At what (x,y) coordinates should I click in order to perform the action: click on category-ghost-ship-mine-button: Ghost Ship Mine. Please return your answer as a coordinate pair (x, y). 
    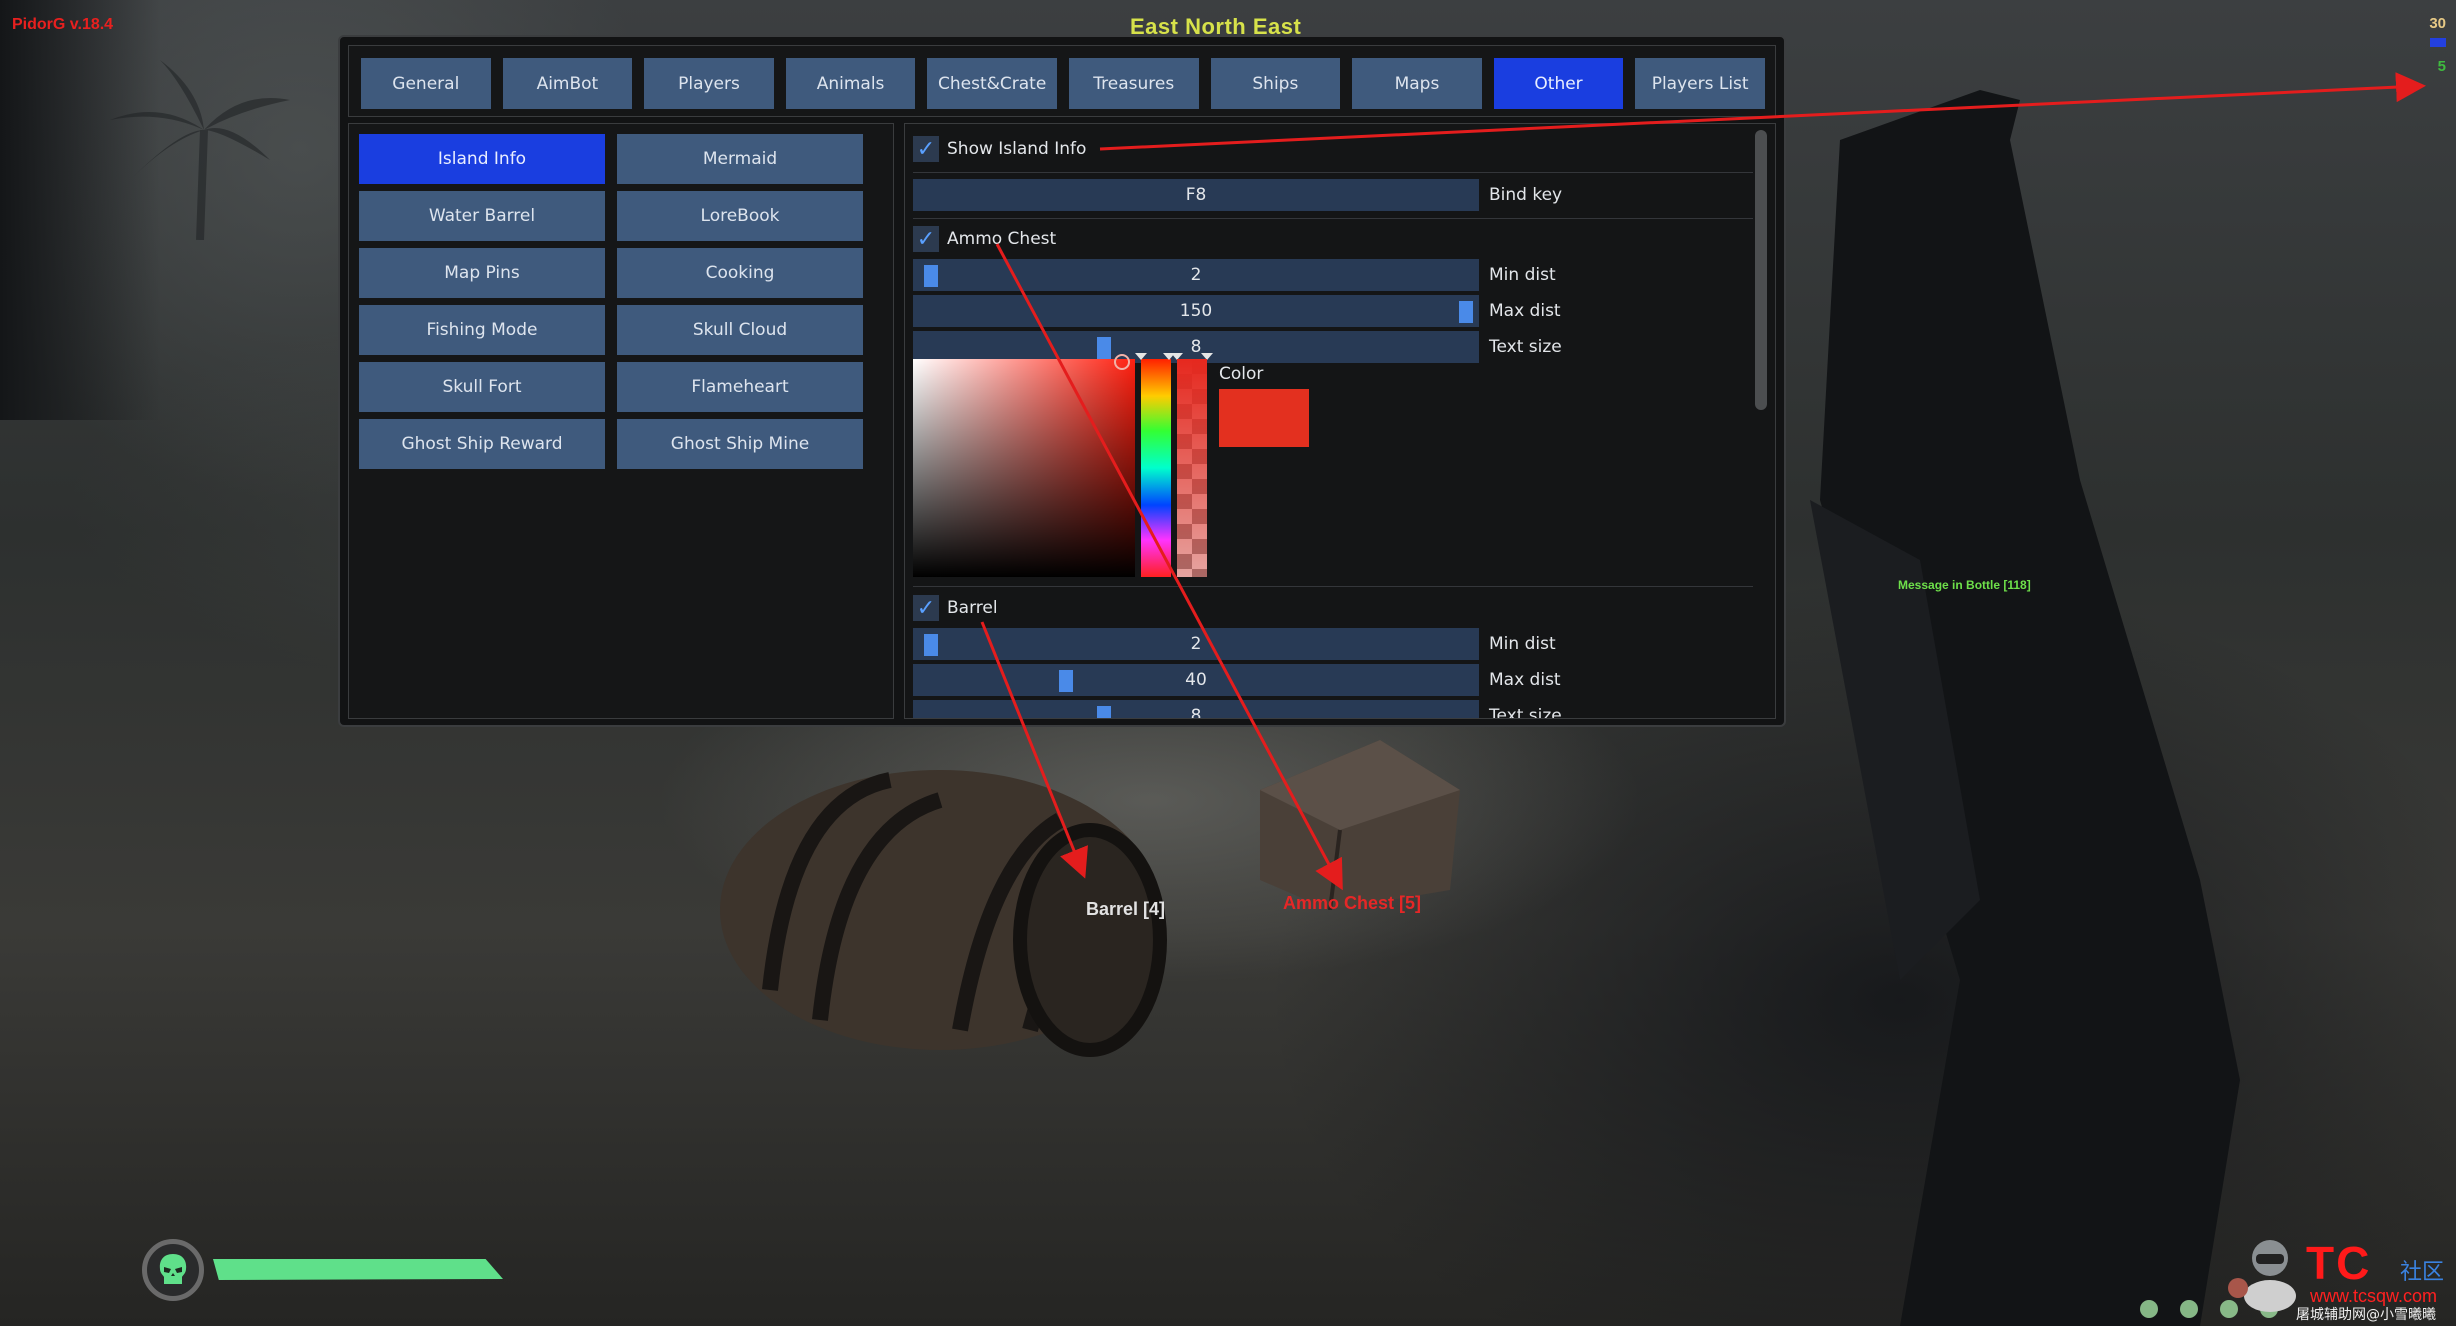
    Looking at the image, I should click on (740, 444).